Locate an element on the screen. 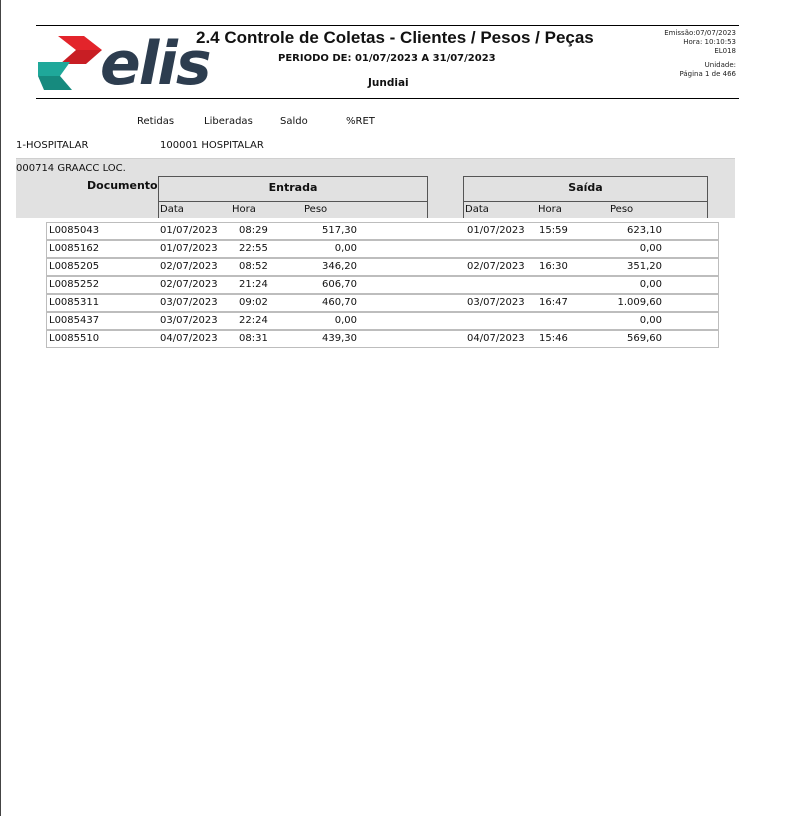  hora-label: Hora: is located at coordinates (693, 42).